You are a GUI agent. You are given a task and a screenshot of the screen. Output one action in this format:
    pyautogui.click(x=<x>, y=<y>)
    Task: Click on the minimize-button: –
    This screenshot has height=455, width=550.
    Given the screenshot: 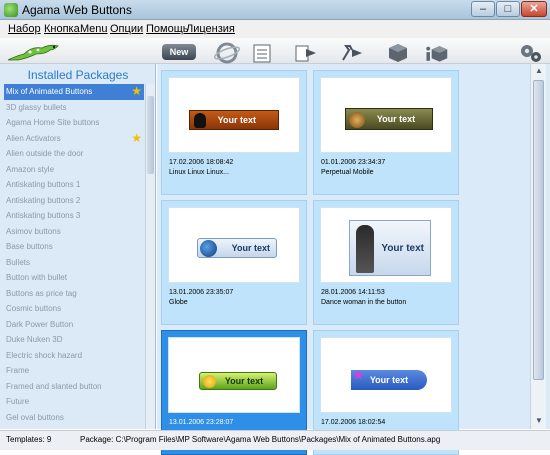 What is the action you would take?
    pyautogui.click(x=483, y=9)
    